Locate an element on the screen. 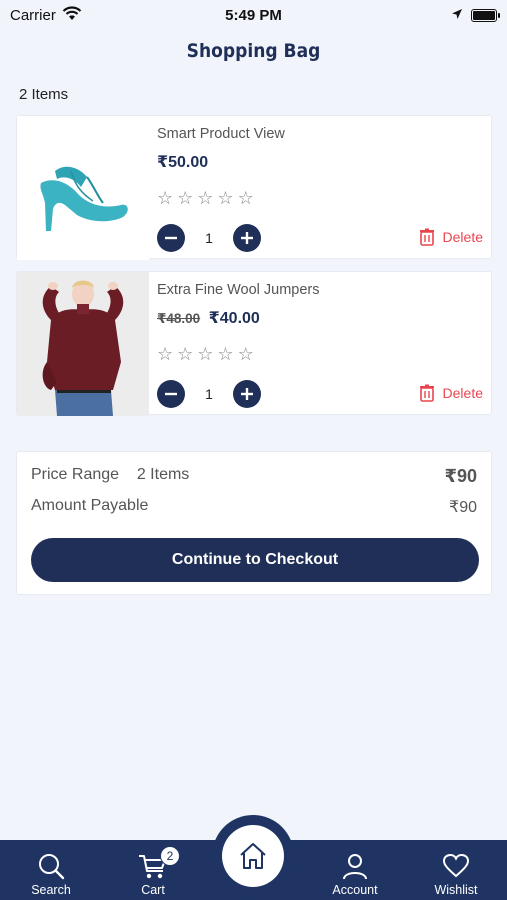  price-range-label: Price Range 2 Items is located at coordinates (110, 476).